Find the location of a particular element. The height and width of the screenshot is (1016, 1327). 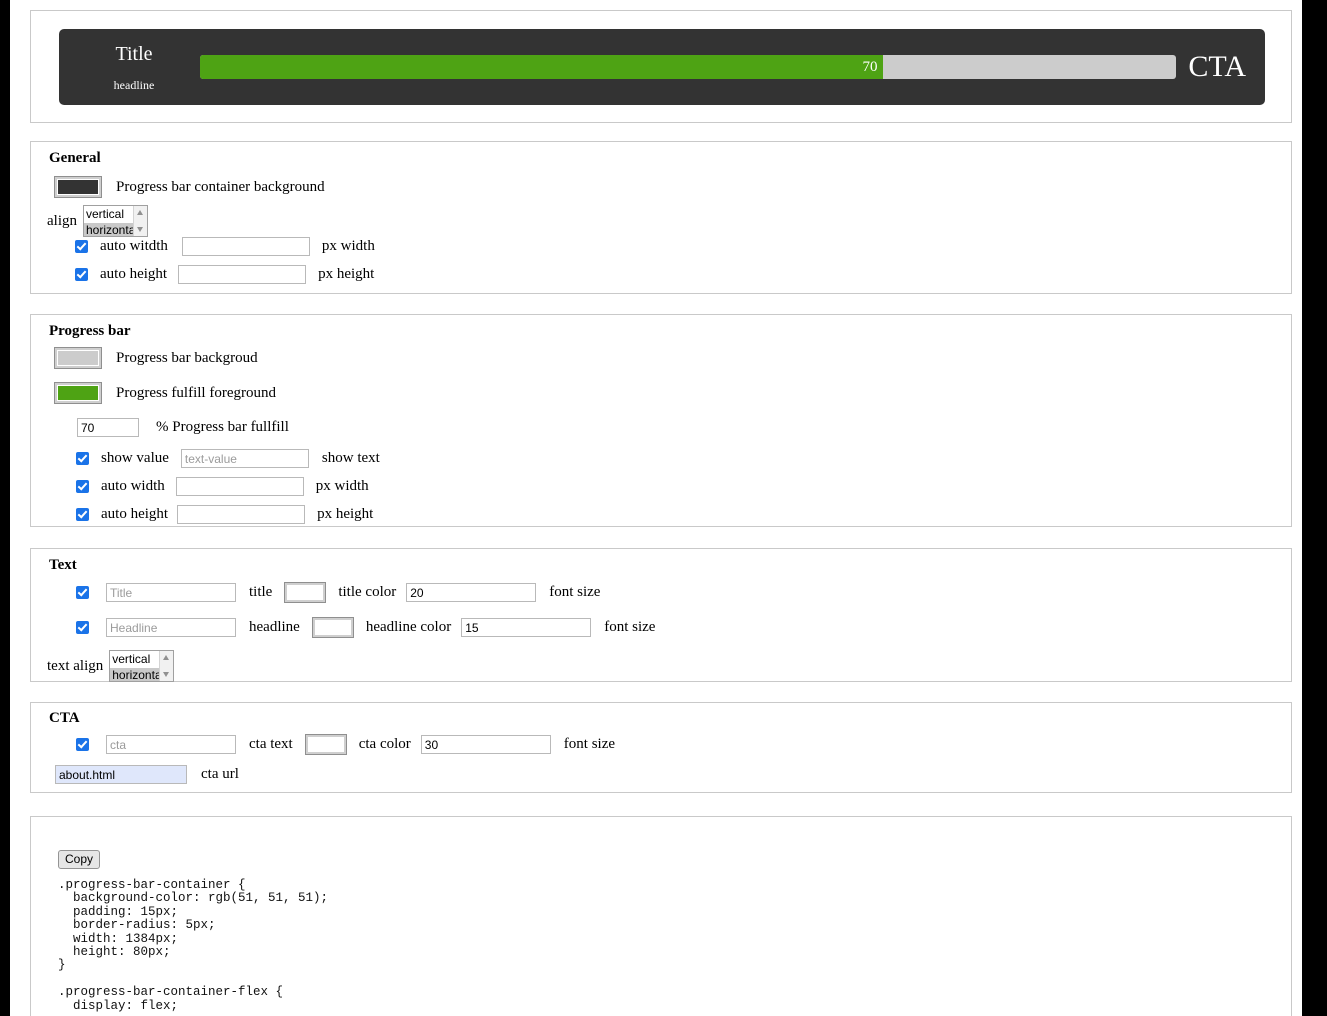

headline-font-size-input is located at coordinates (526, 627).